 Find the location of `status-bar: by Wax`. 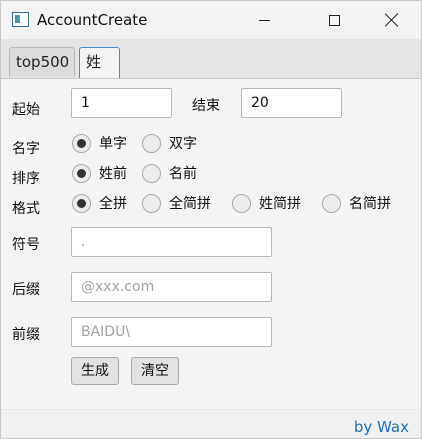

status-bar: by Wax is located at coordinates (211, 423).